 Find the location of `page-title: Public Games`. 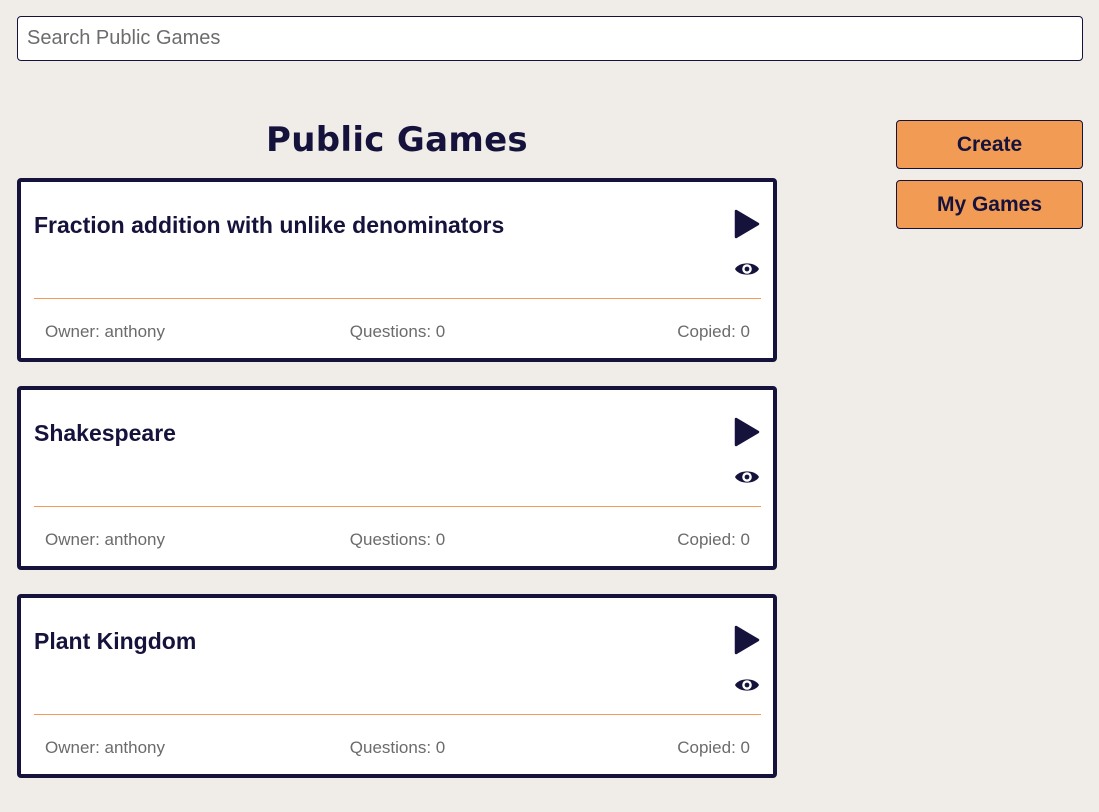

page-title: Public Games is located at coordinates (397, 140).